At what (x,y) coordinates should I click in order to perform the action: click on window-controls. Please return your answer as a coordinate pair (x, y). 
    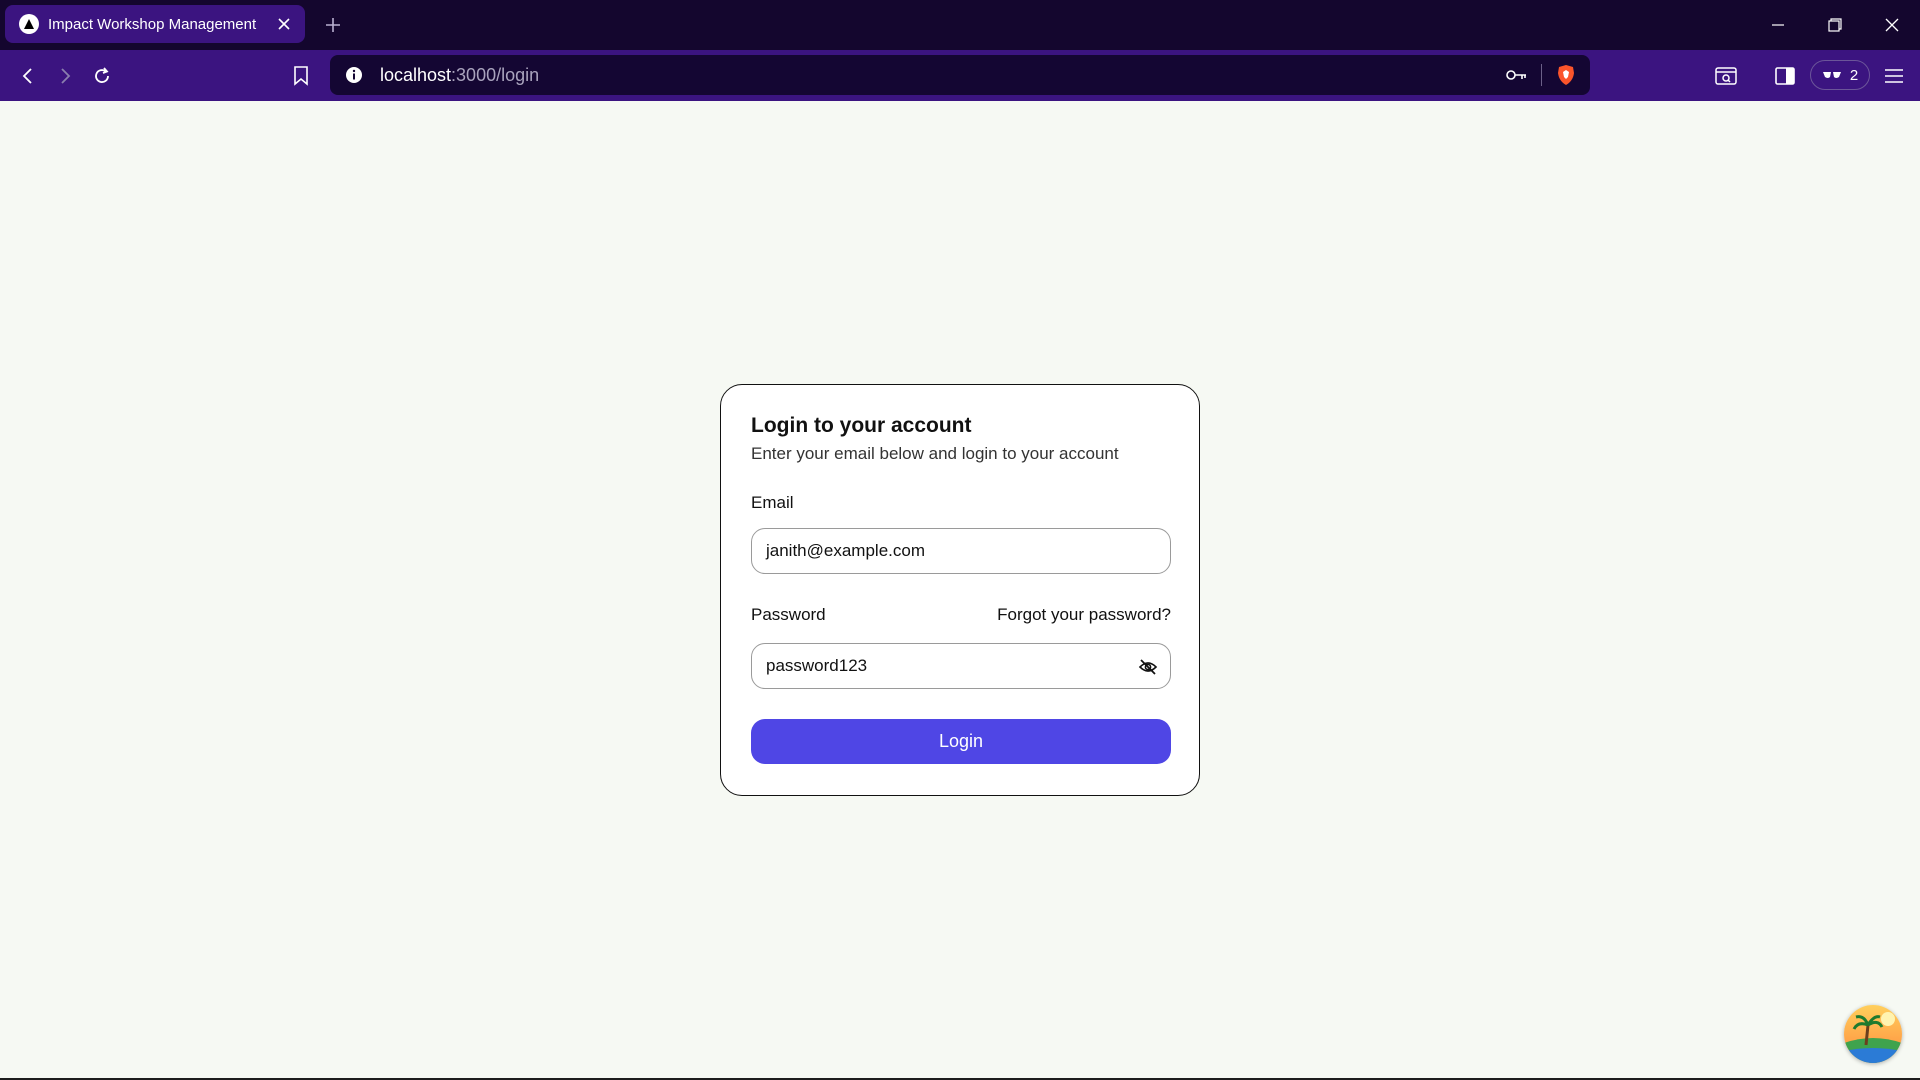
    Looking at the image, I should click on (1834, 25).